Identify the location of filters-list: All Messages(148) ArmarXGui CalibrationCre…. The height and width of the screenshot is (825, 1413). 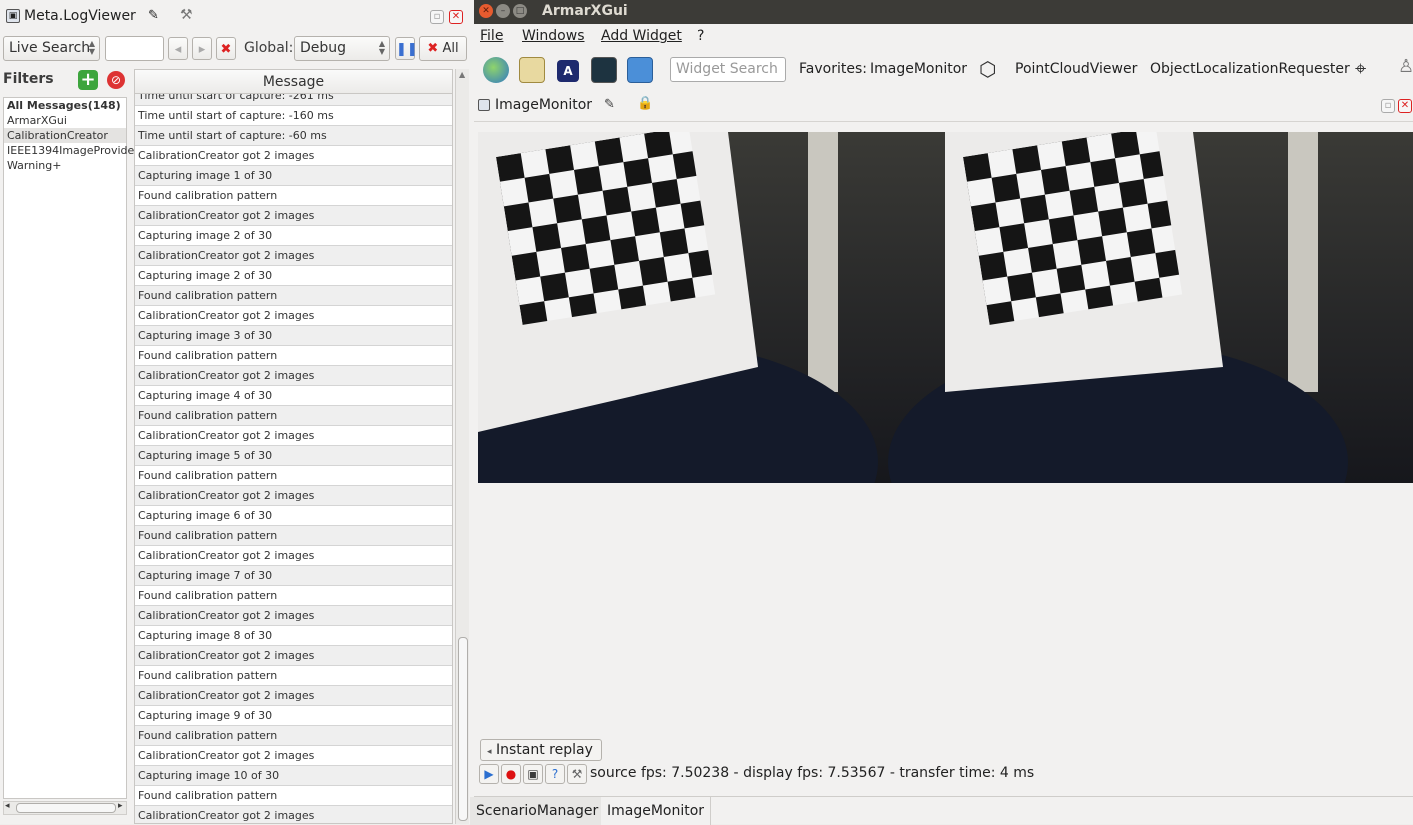
(71, 448).